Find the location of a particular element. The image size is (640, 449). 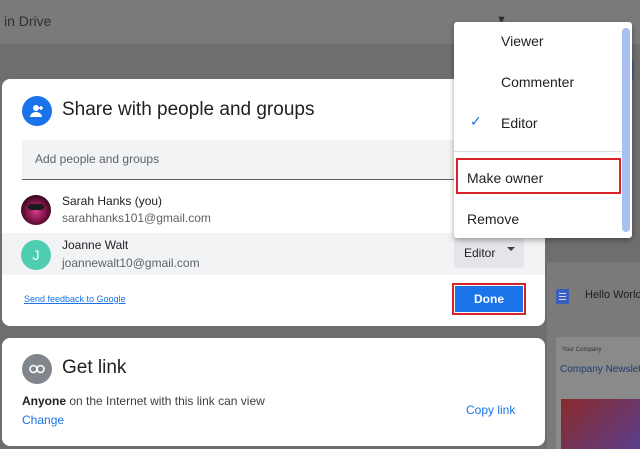

person-email: sarahhanks101@gmail.com is located at coordinates (136, 218).